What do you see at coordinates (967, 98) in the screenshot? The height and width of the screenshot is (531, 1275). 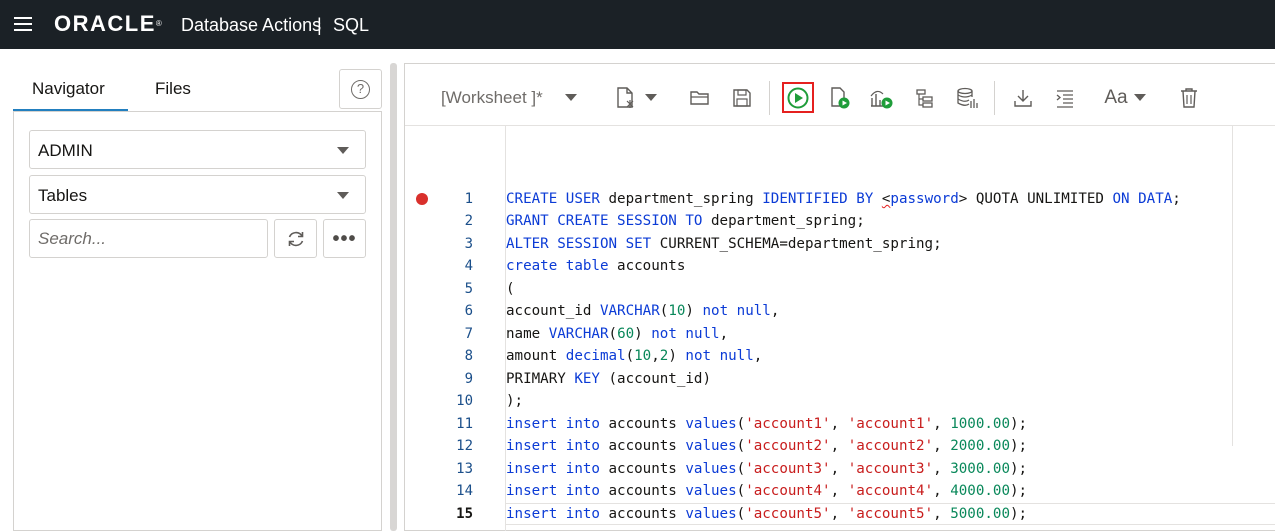 I see `sql-history-icon` at bounding box center [967, 98].